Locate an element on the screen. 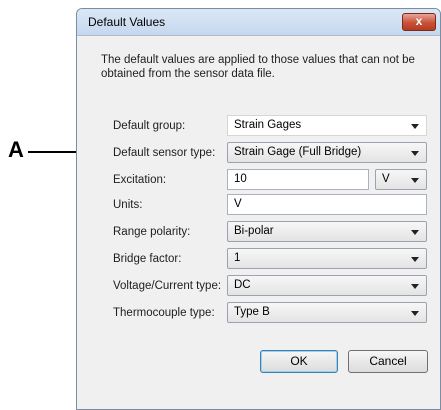 This screenshot has width=441, height=410. excitation-value: 10 is located at coordinates (240, 179).